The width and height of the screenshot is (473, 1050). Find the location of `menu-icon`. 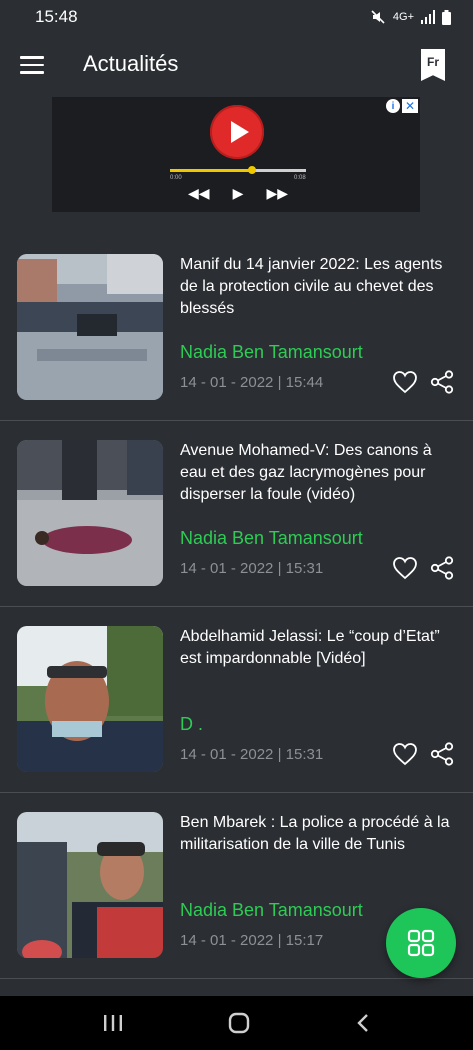

menu-icon is located at coordinates (32, 65).